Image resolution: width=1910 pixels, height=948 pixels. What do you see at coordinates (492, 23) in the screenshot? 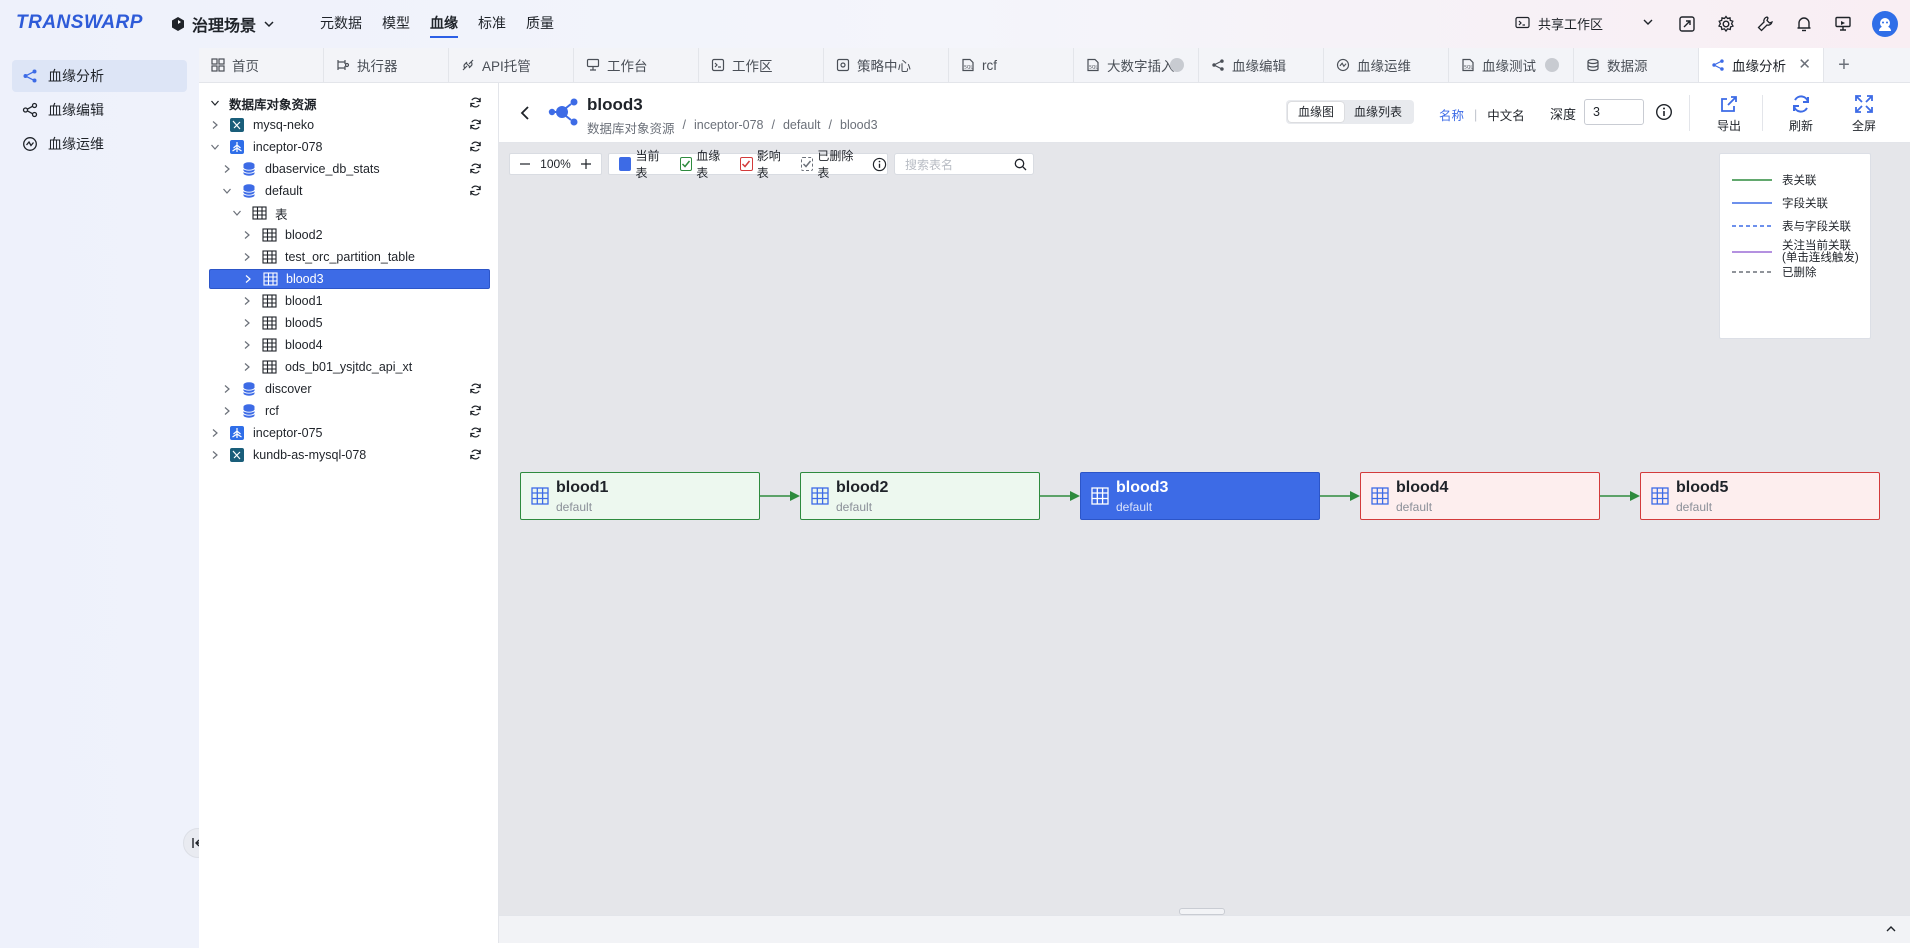
I see `nav-standard: 标准` at bounding box center [492, 23].